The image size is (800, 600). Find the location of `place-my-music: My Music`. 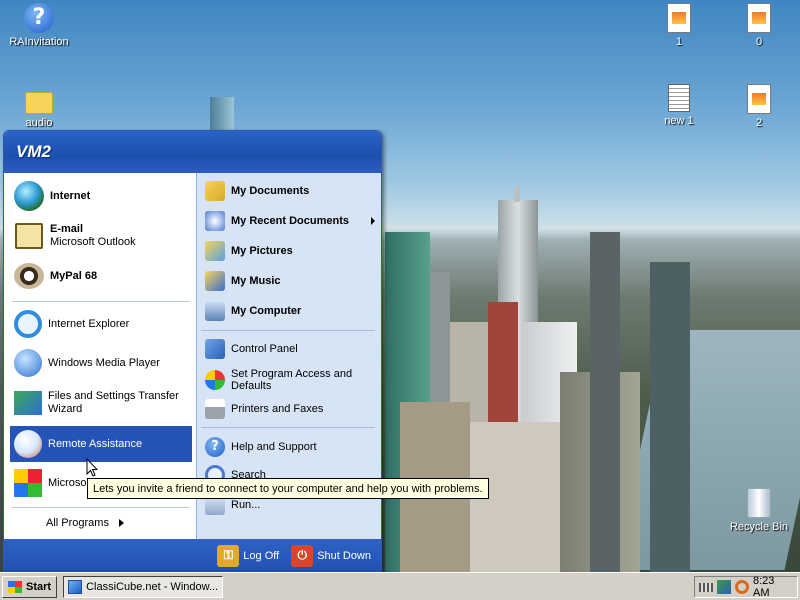

place-my-music: My Music is located at coordinates (291, 281).